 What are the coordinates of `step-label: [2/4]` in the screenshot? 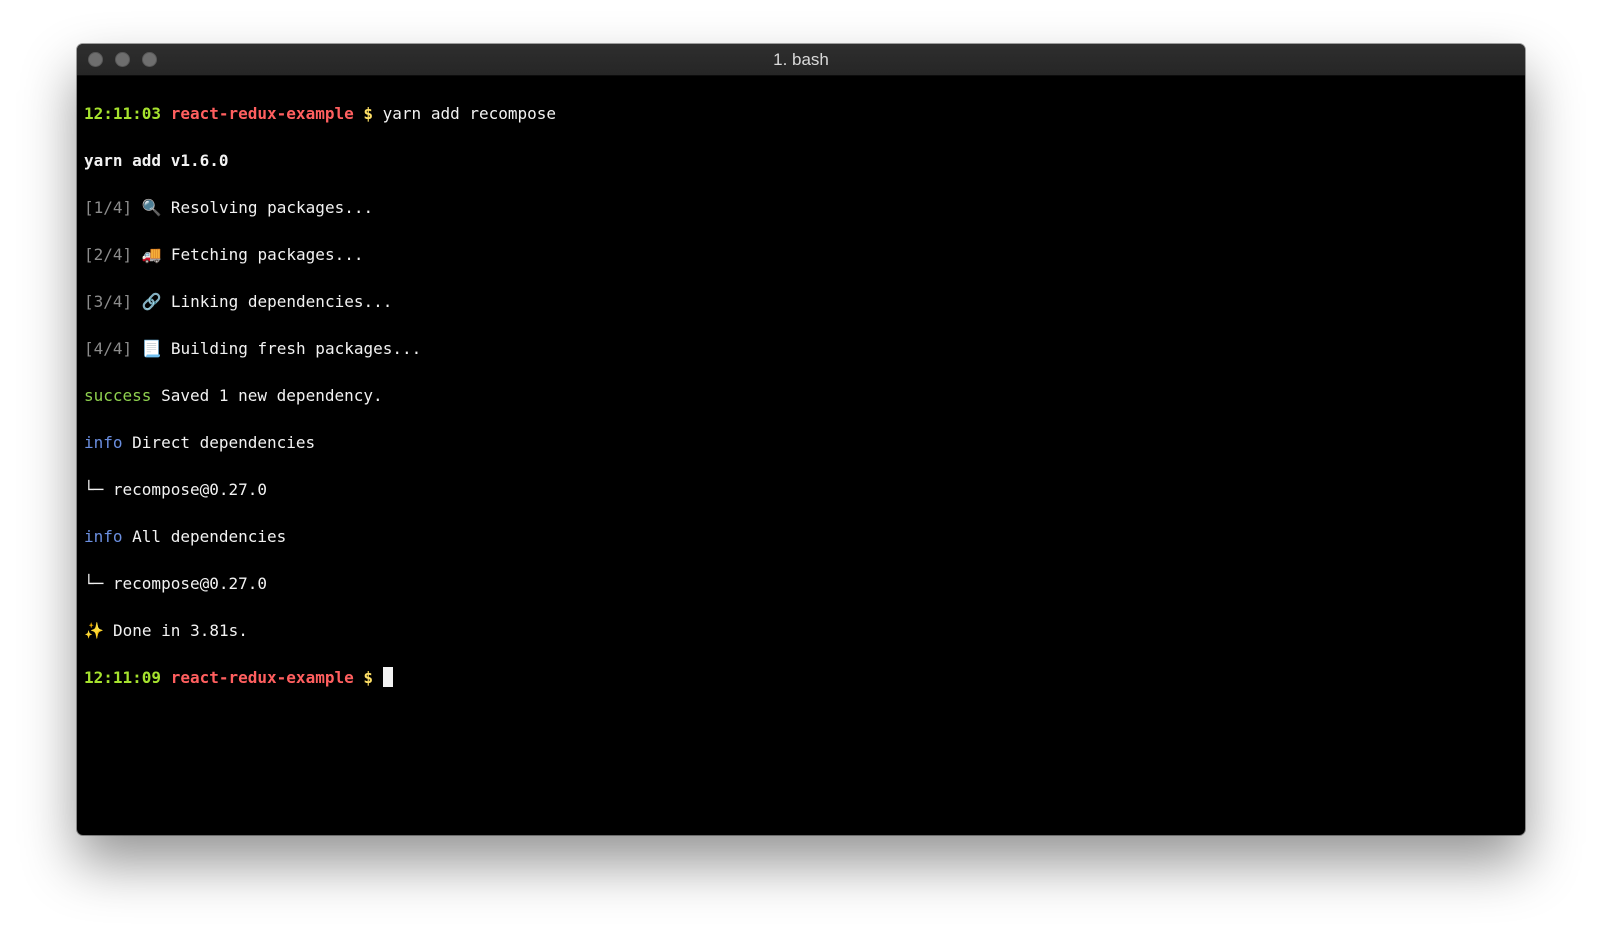 It's located at (108, 254).